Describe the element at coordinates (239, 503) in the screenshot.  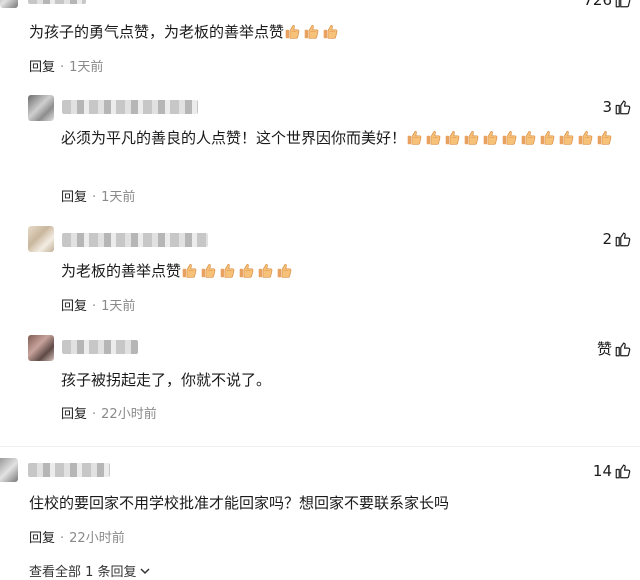
I see `comment-text: 住校的要回家不用学校批准才能回家吗？想回家不要联系家长吗` at that location.